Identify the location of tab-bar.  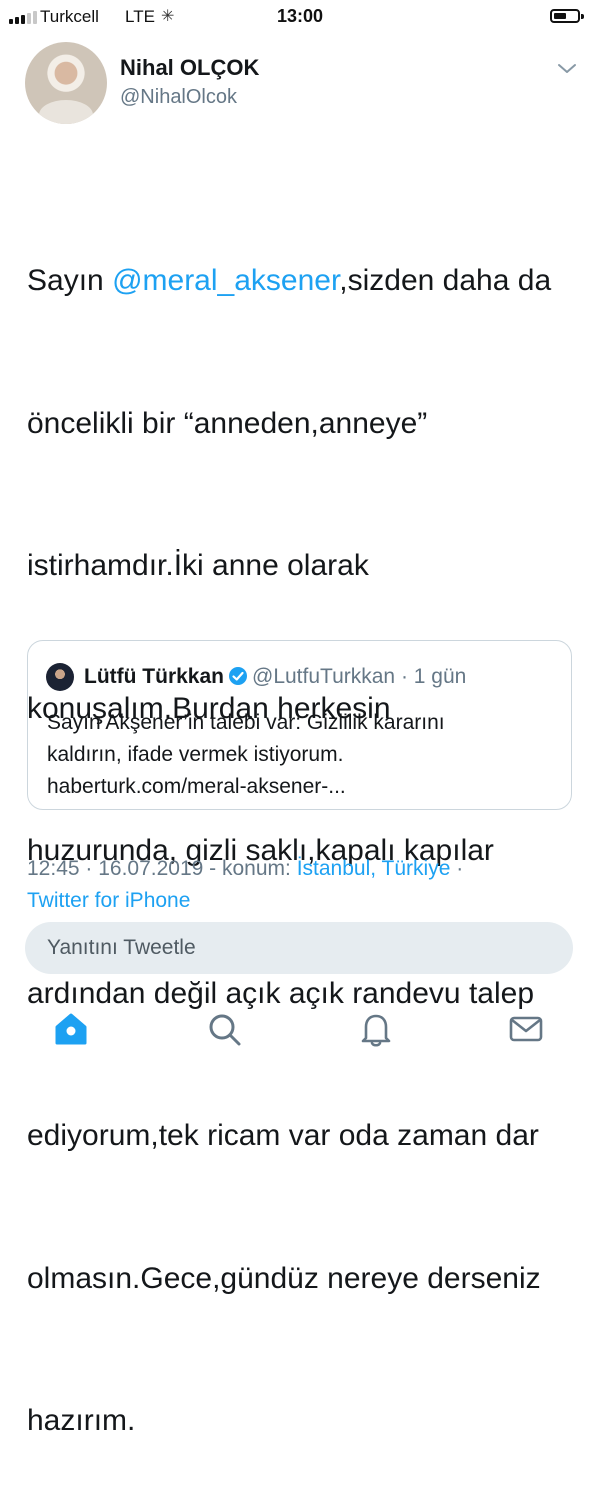
(300, 1033).